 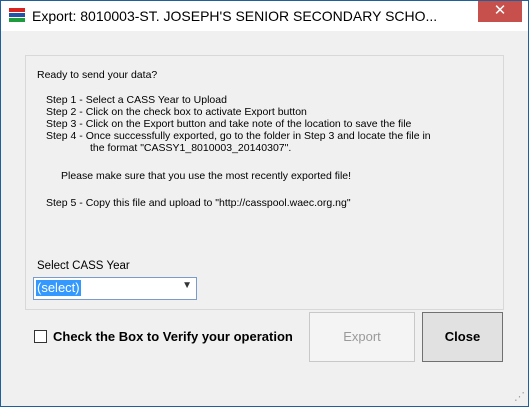 What do you see at coordinates (500, 11) in the screenshot?
I see `window-close-button: ✕` at bounding box center [500, 11].